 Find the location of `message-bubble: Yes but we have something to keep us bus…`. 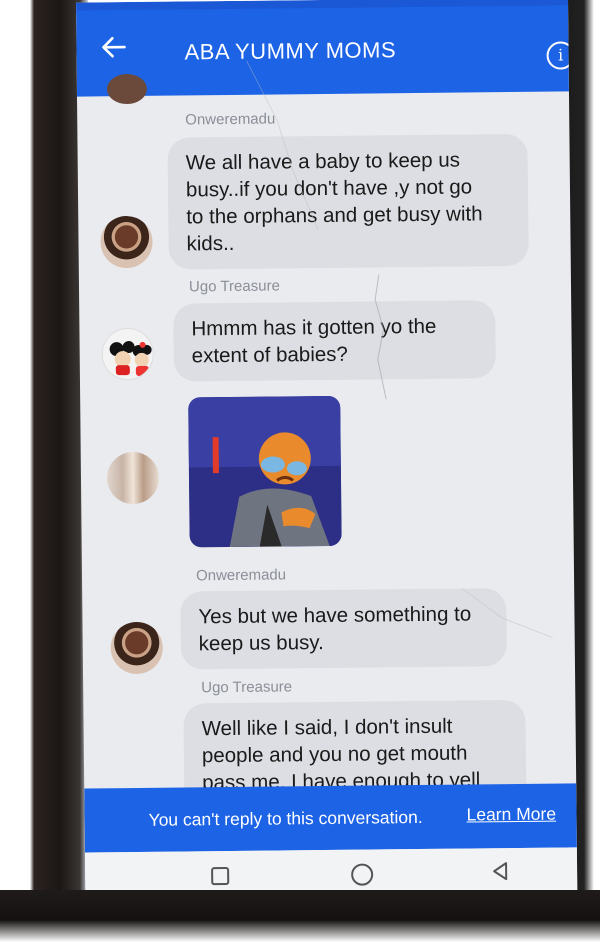

message-bubble: Yes but we have something to keep us bus… is located at coordinates (343, 629).